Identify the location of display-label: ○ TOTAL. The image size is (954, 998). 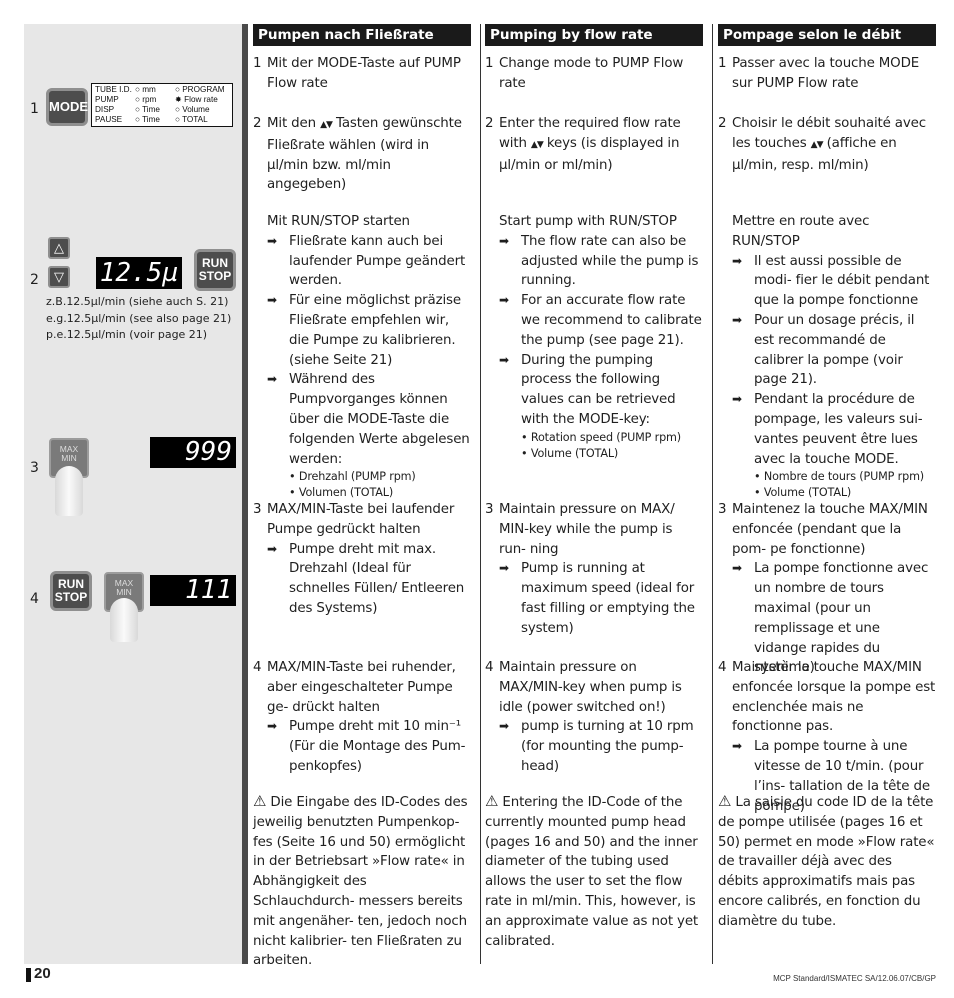
(191, 119).